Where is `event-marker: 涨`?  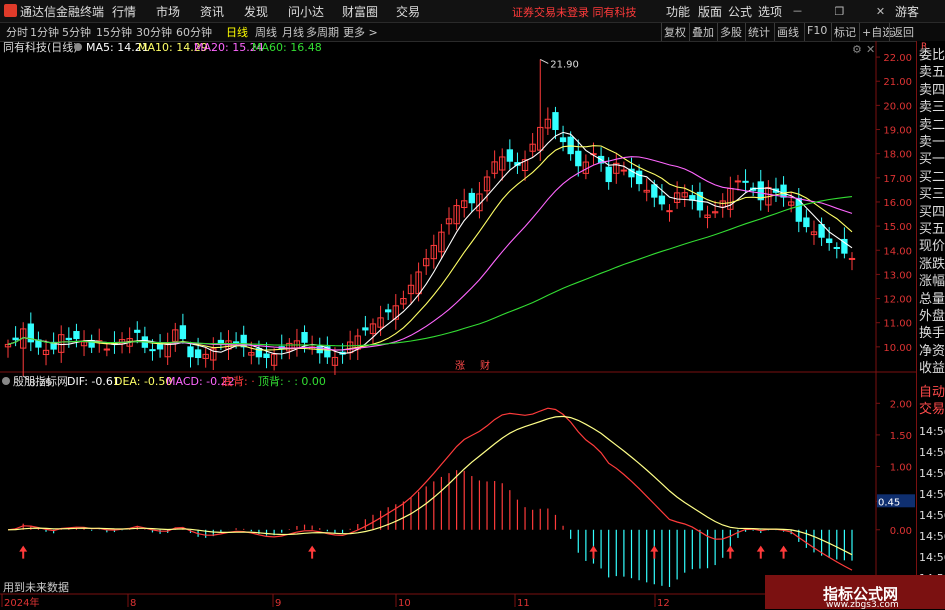
event-marker: 涨 is located at coordinates (460, 366).